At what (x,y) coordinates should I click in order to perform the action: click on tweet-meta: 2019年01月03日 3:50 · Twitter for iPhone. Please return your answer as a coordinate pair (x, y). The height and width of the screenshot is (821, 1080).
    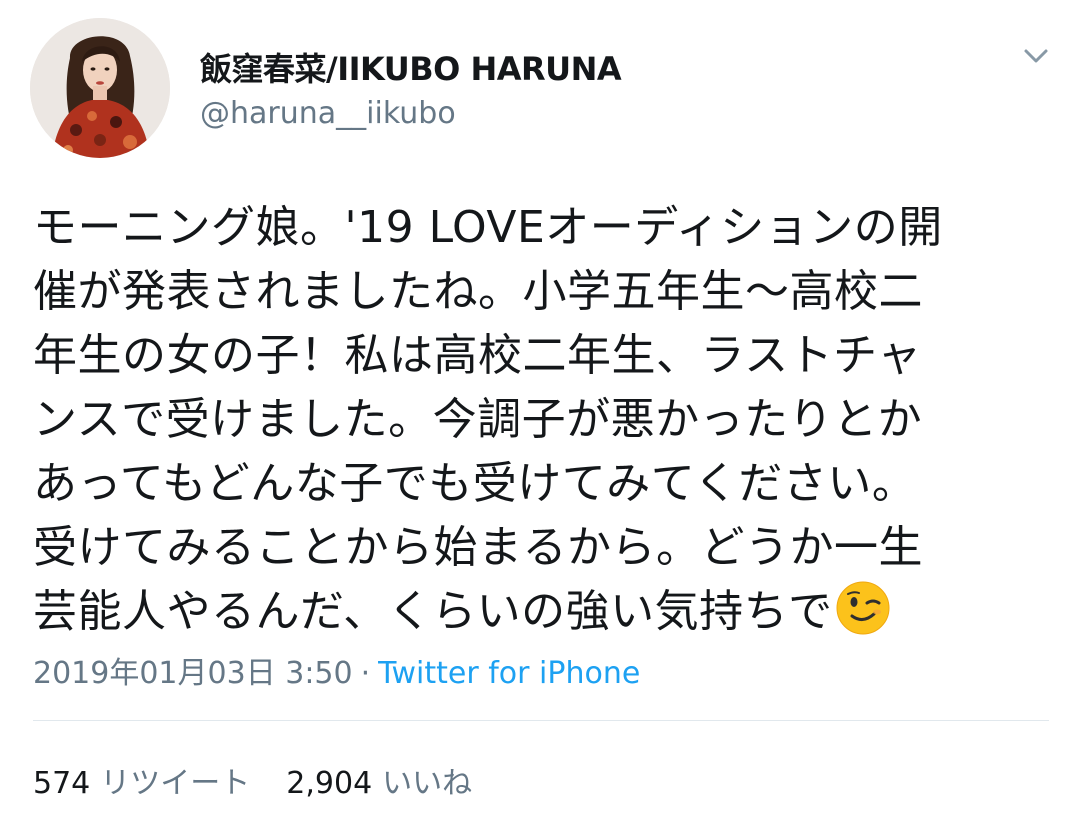
    Looking at the image, I should click on (336, 670).